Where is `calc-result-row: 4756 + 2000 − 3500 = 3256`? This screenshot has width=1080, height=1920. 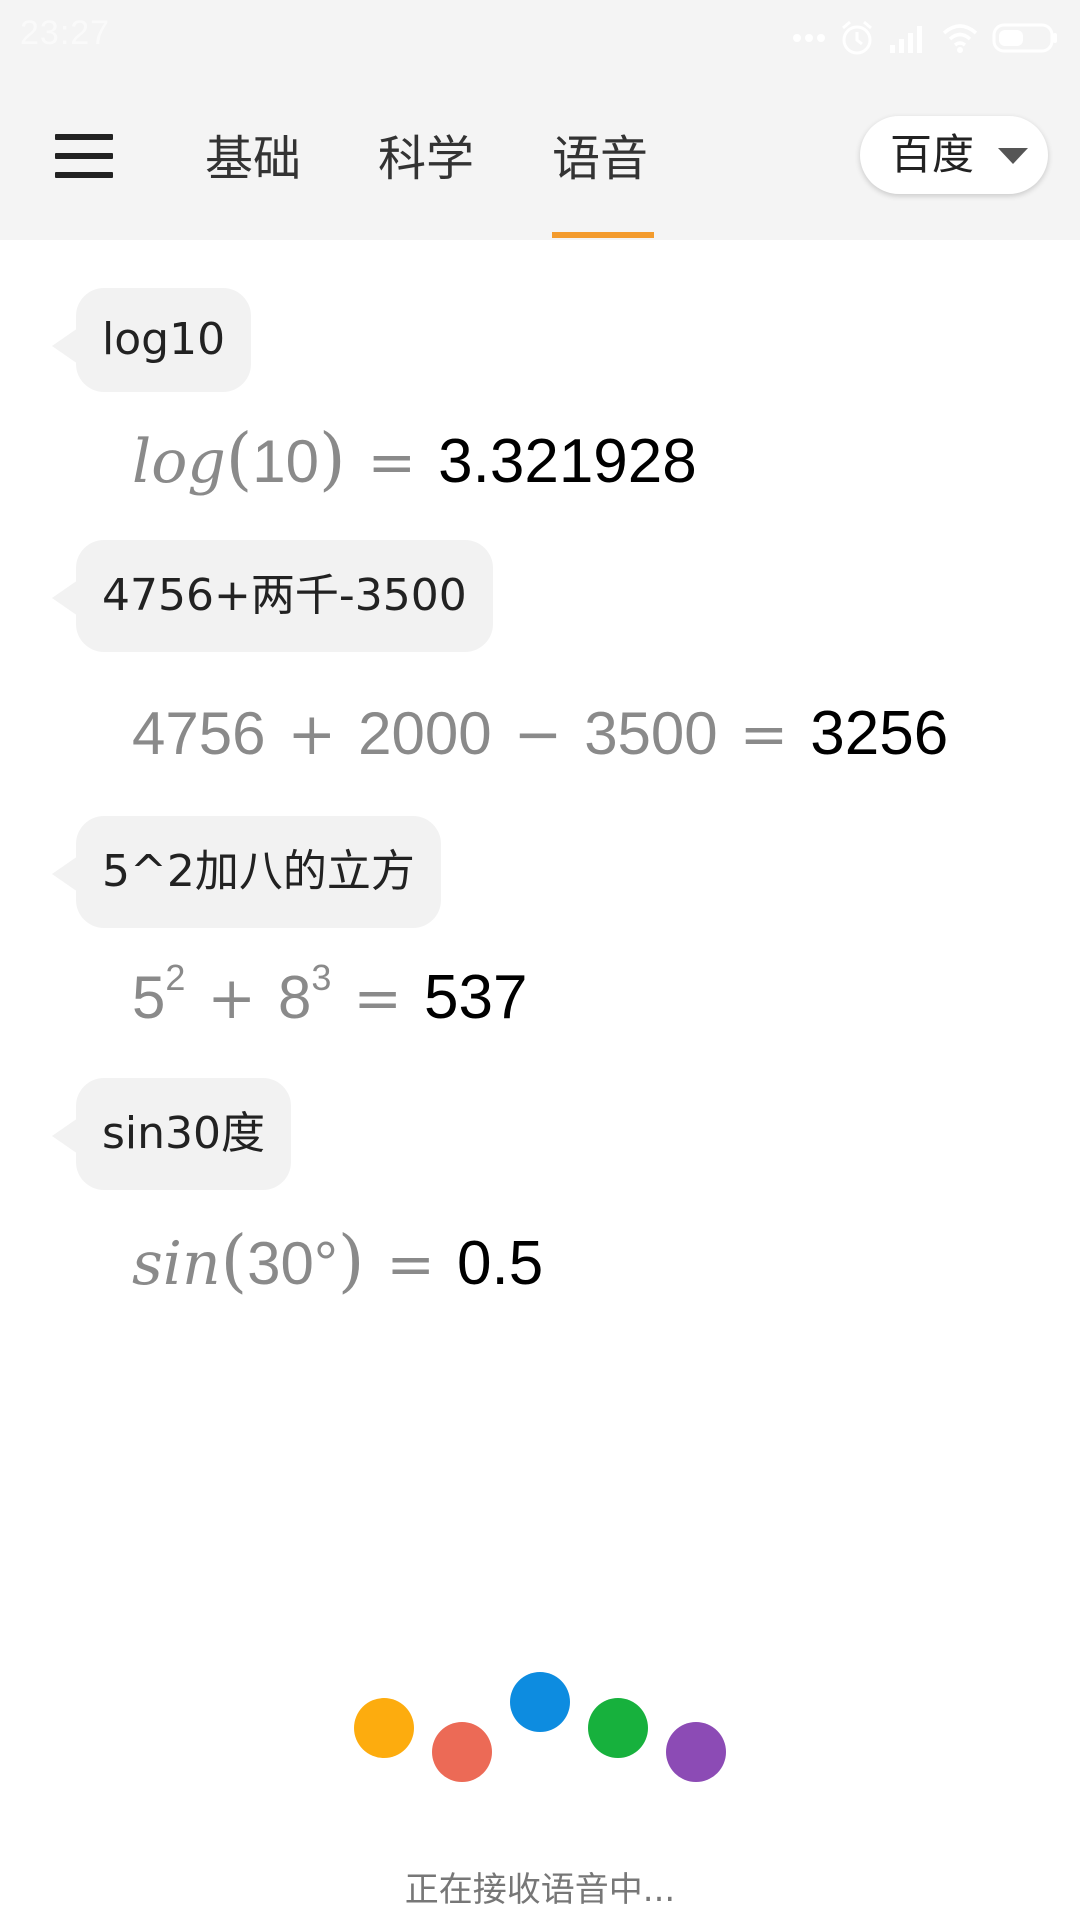
calc-result-row: 4756 + 2000 − 3500 = 3256 is located at coordinates (540, 733).